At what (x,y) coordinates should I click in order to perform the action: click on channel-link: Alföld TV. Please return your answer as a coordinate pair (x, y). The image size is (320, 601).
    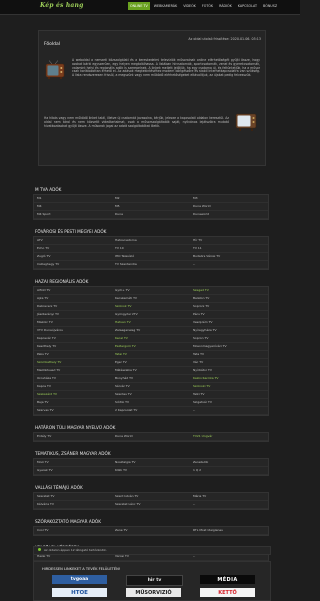
    Looking at the image, I should click on (73, 291).